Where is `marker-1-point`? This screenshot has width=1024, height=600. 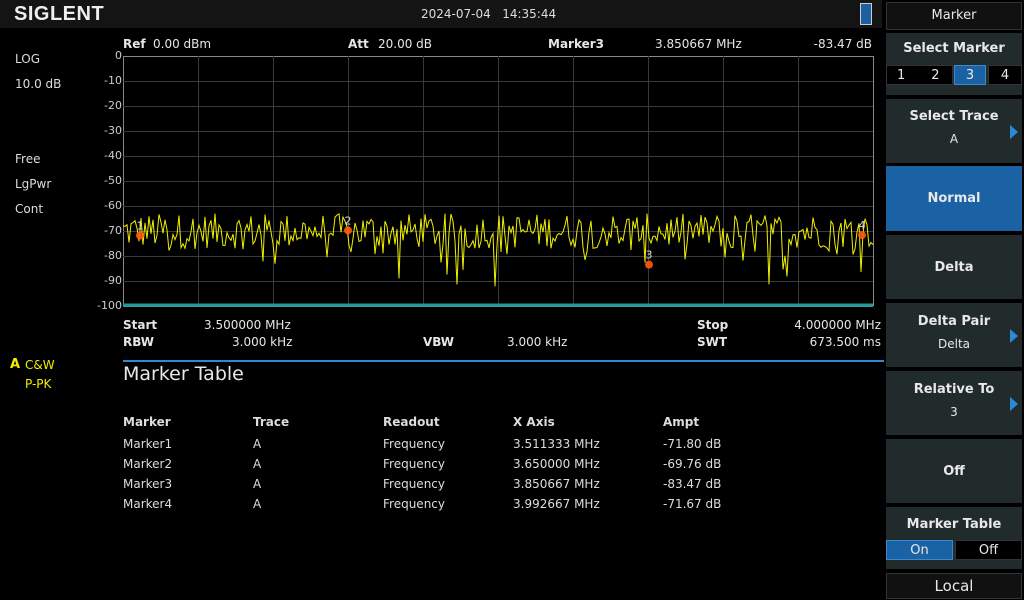 marker-1-point is located at coordinates (139, 235).